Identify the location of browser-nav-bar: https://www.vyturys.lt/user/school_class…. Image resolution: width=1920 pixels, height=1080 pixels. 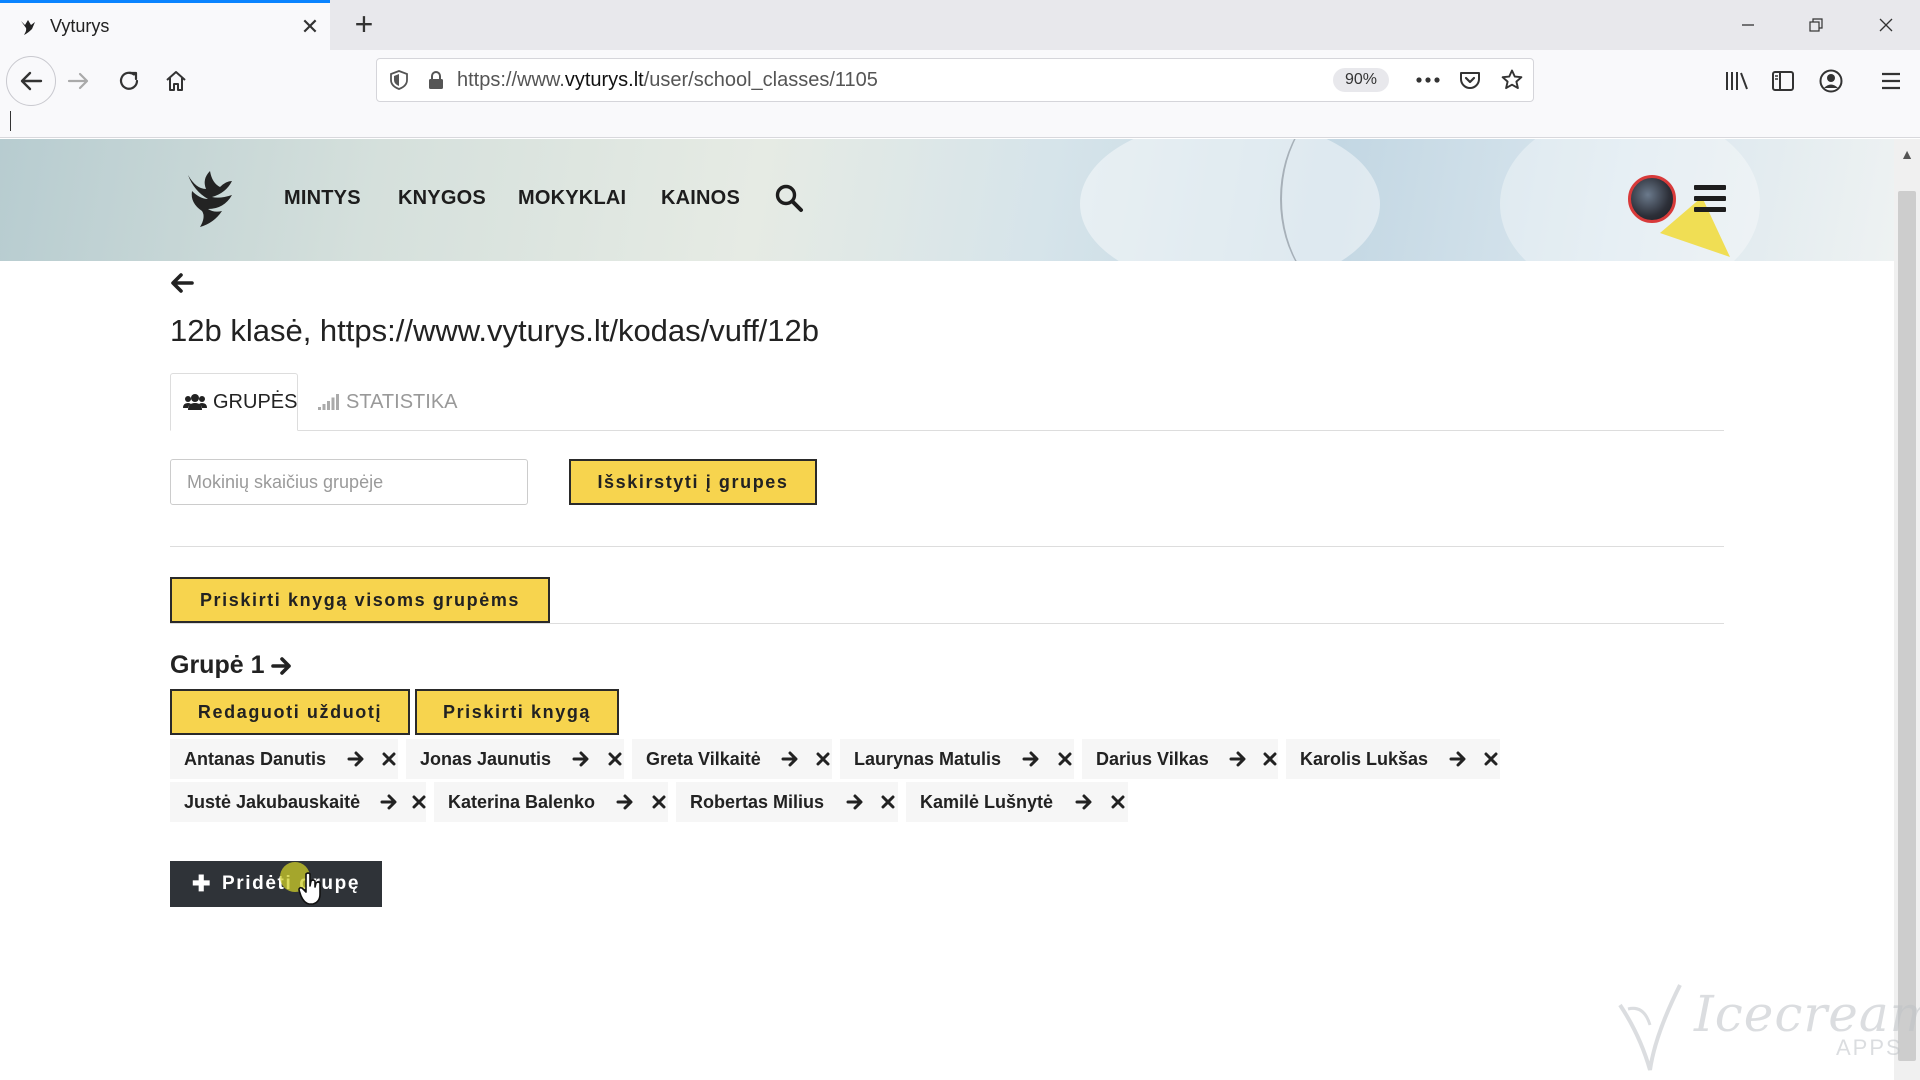
(960, 94).